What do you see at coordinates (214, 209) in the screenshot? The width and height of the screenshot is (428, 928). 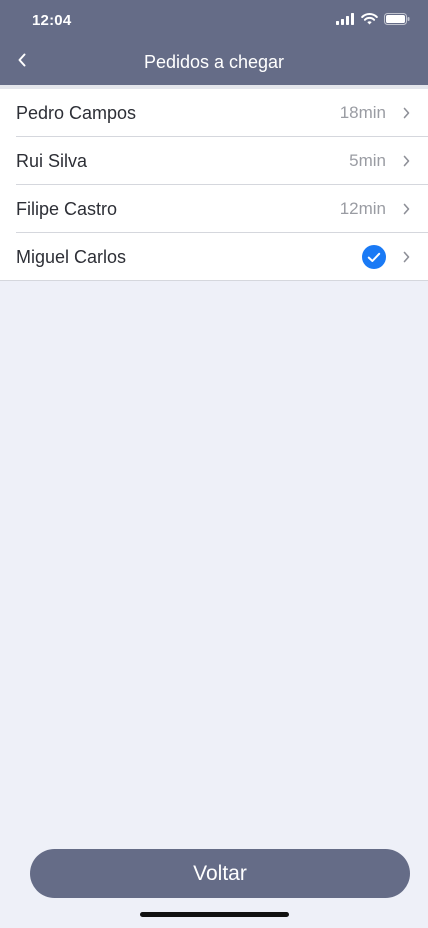 I see `list-item-filipe-castro: Filipe Castro 12min` at bounding box center [214, 209].